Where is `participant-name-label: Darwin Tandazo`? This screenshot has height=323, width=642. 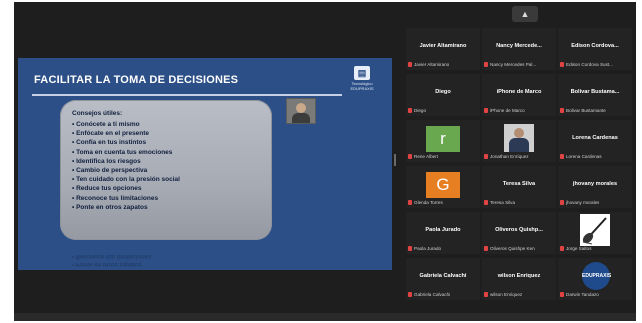 participant-name-label: Darwin Tandazo is located at coordinates (579, 294).